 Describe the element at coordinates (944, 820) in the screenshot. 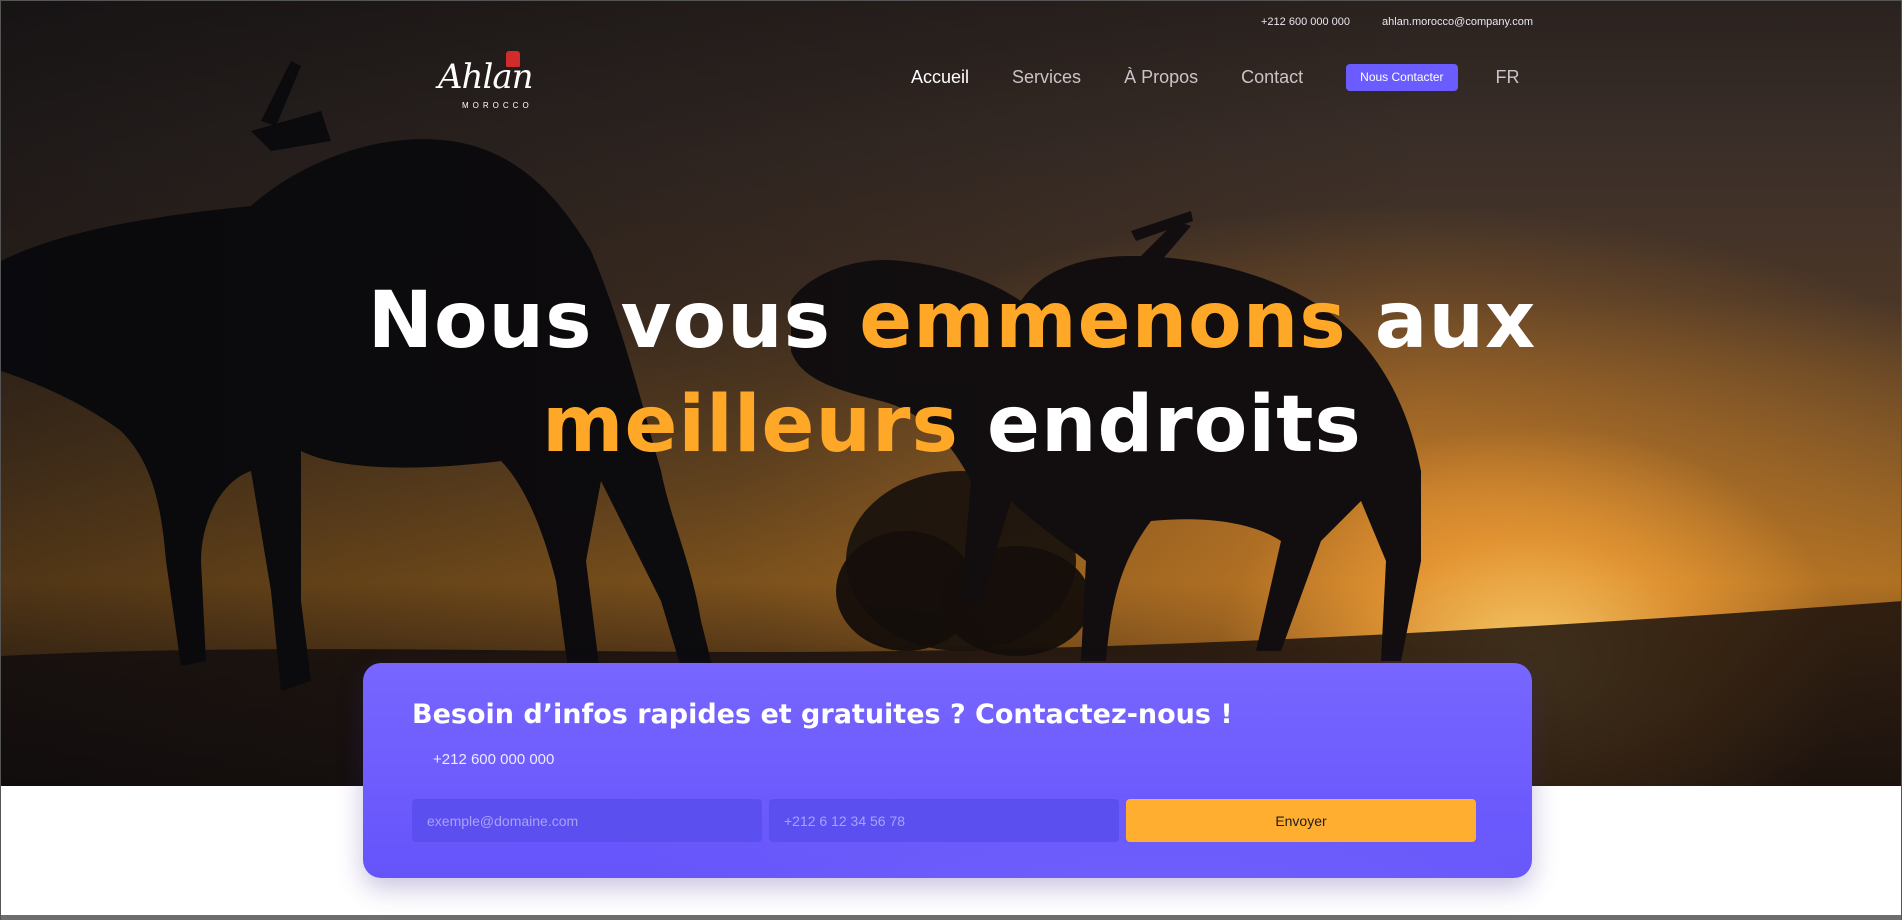

I see `phone-field` at that location.